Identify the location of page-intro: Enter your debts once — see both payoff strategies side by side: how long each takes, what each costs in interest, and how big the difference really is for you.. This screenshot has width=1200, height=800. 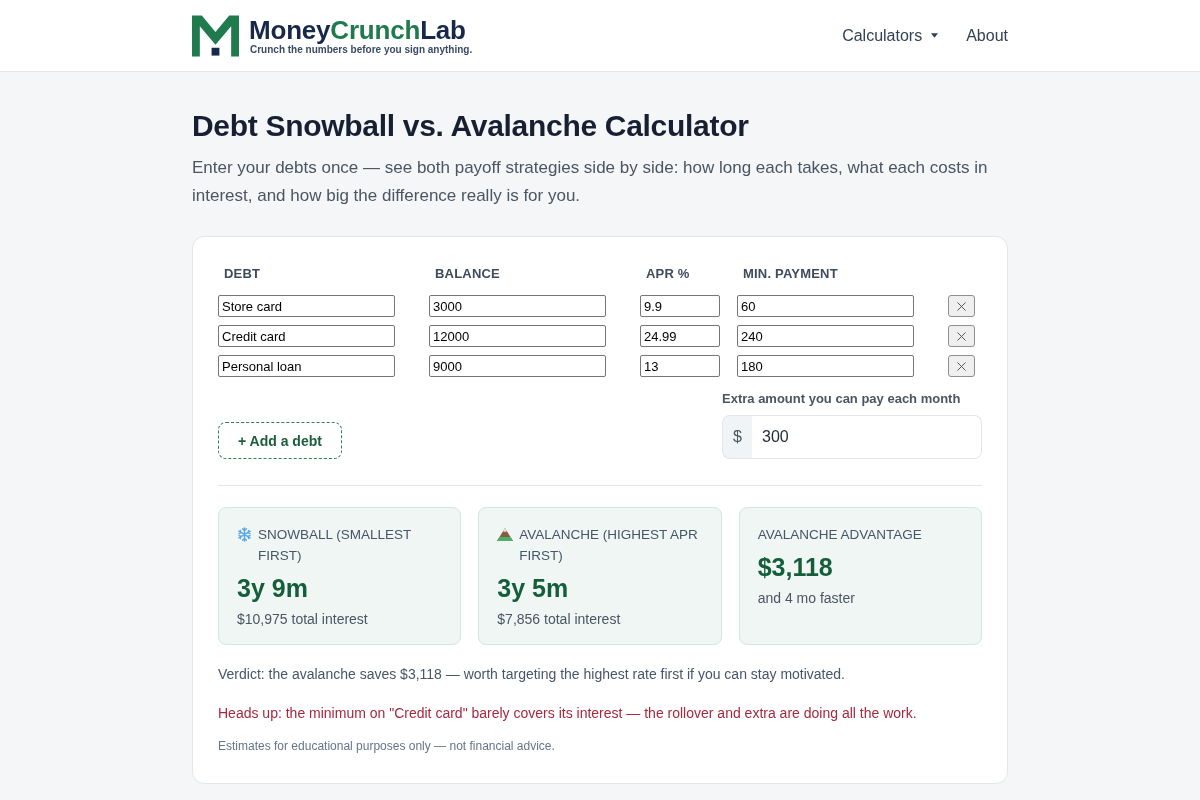
(590, 182).